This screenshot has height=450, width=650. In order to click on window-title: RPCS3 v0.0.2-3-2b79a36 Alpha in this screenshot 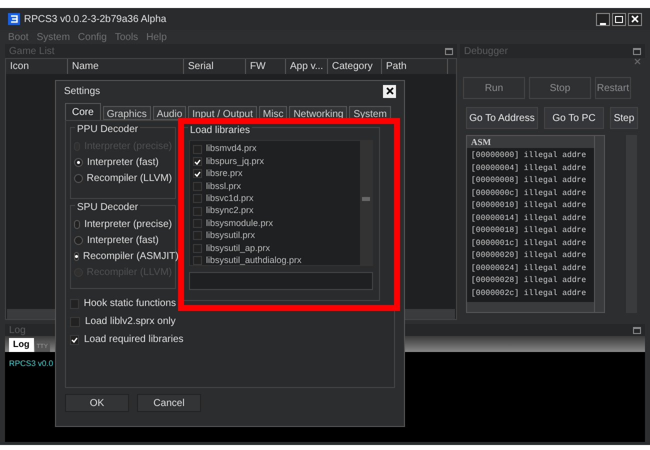, I will do `click(95, 19)`.